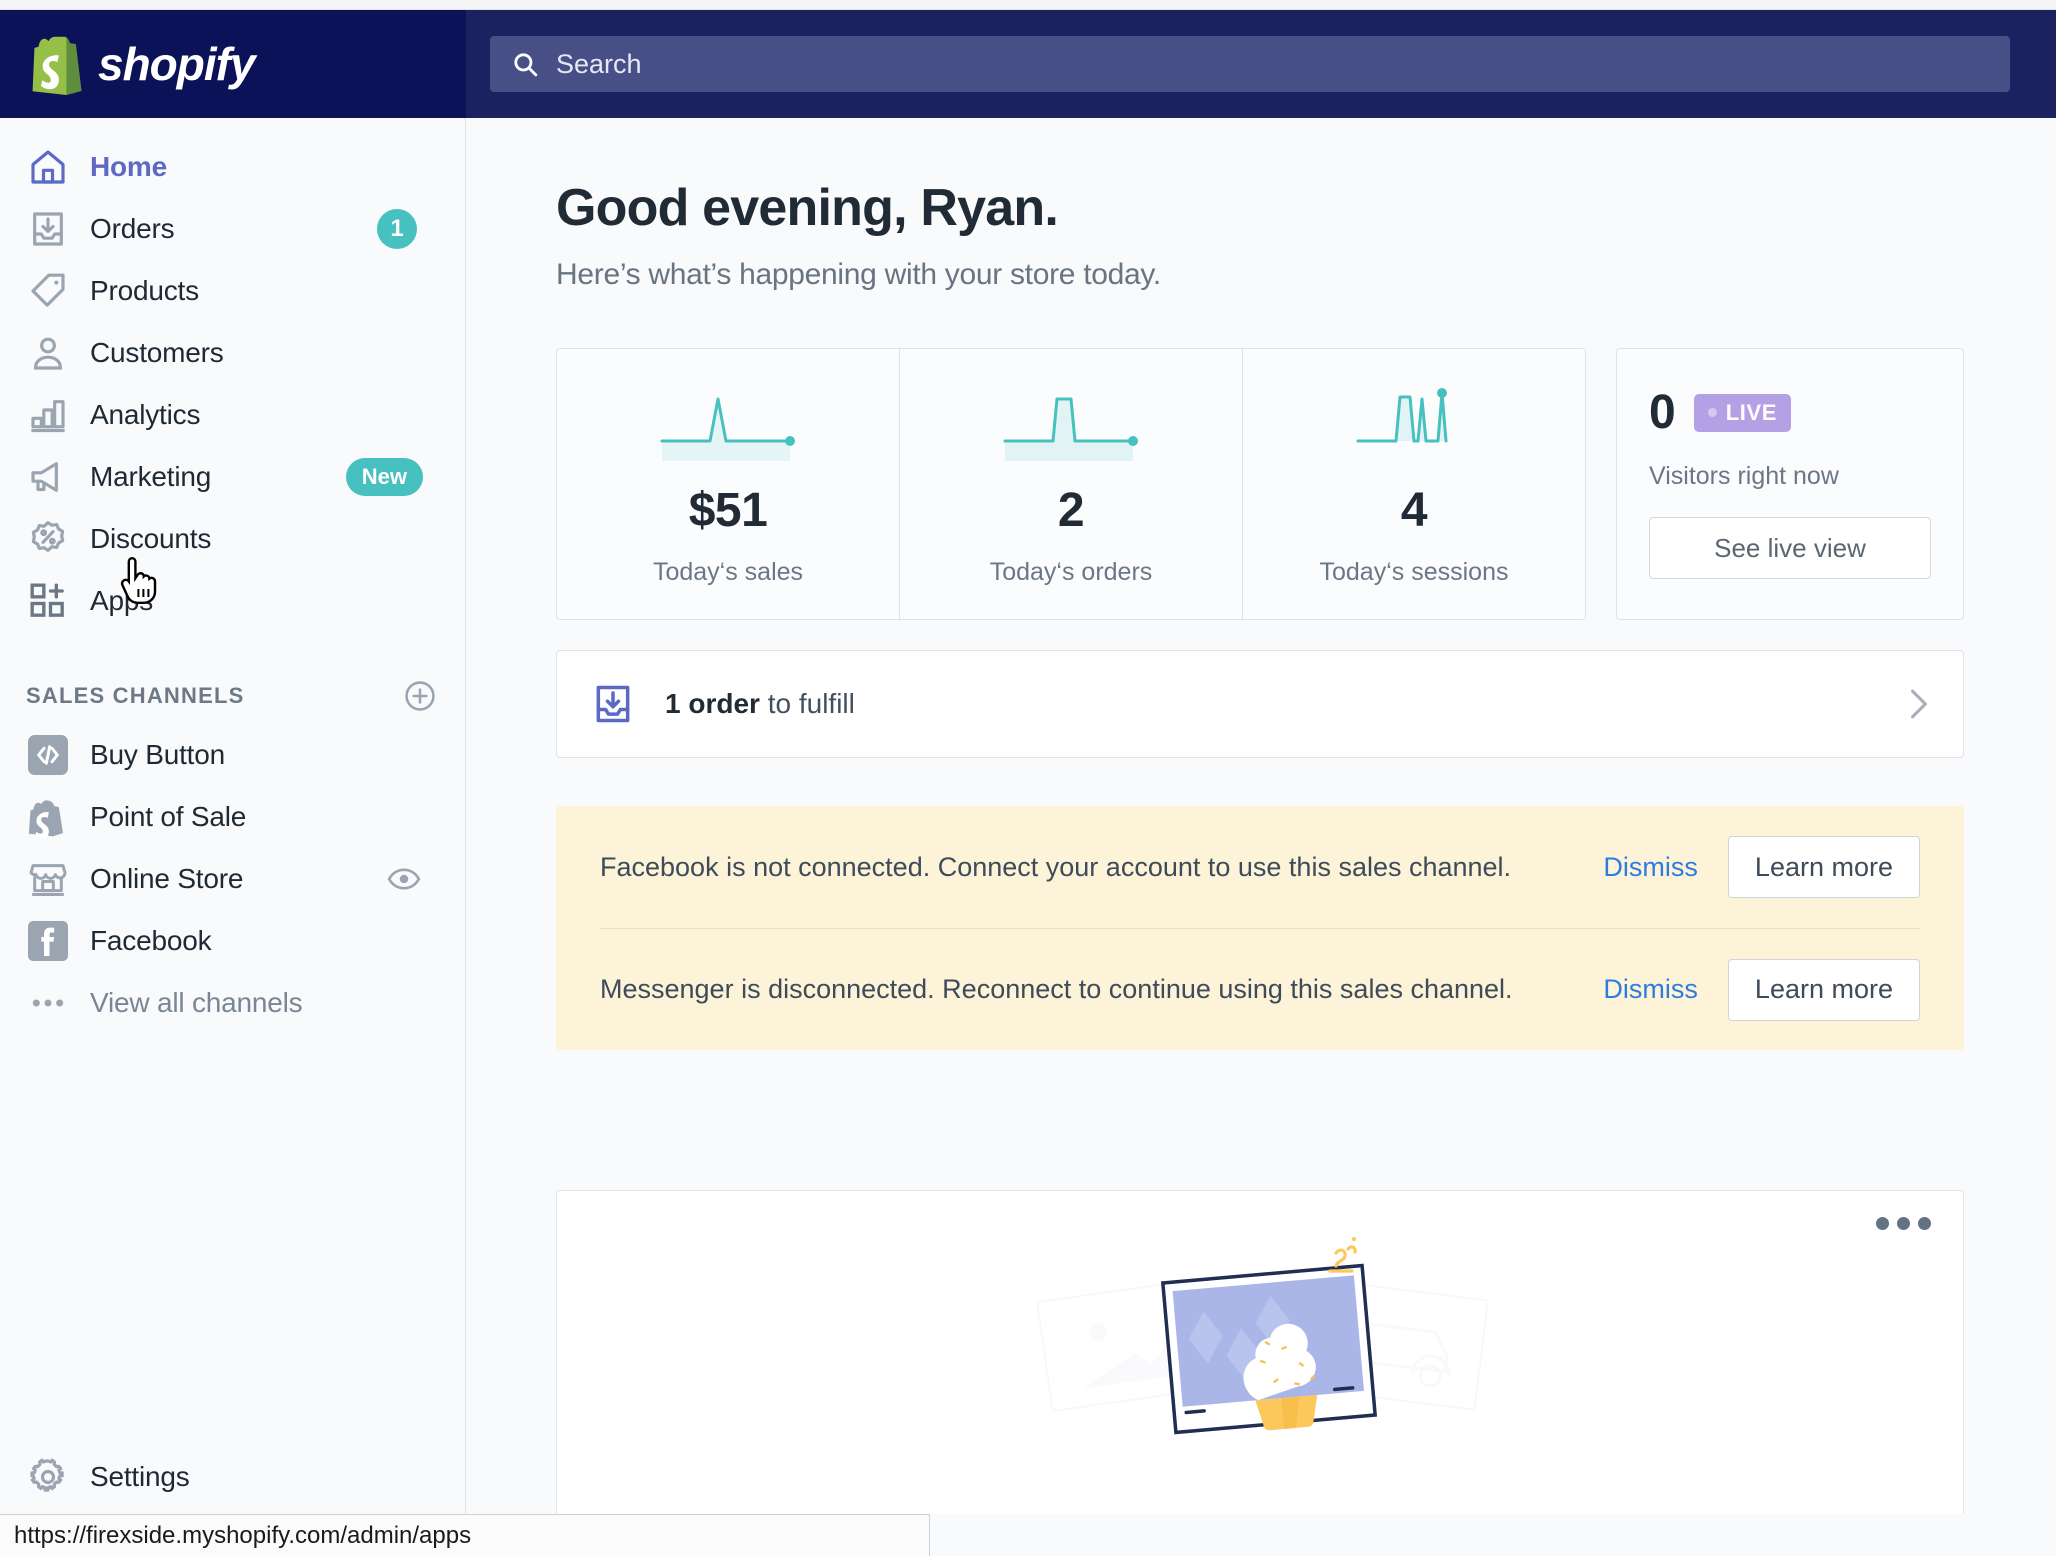 The height and width of the screenshot is (1556, 2056). Describe the element at coordinates (1751, 412) in the screenshot. I see `live-badge-label: LIVE` at that location.